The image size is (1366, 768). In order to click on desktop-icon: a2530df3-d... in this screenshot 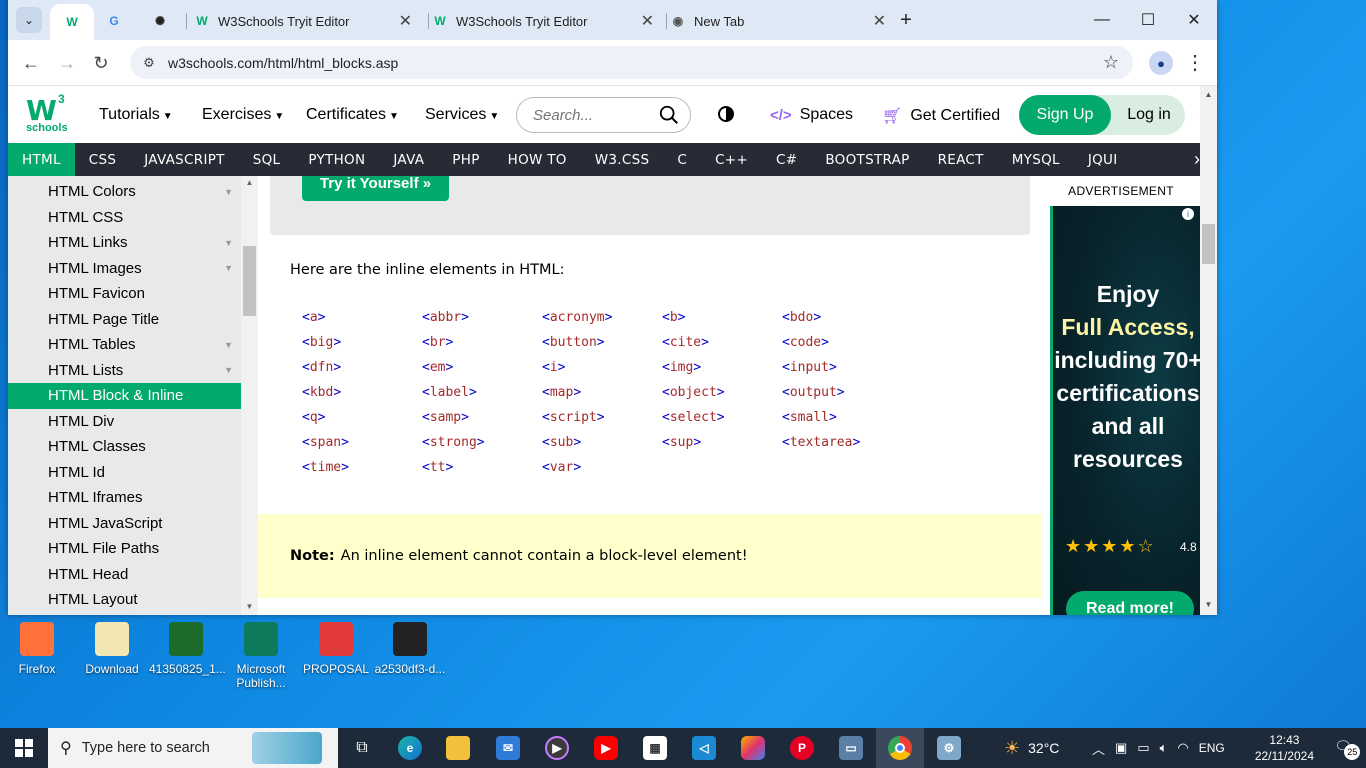, I will do `click(410, 647)`.